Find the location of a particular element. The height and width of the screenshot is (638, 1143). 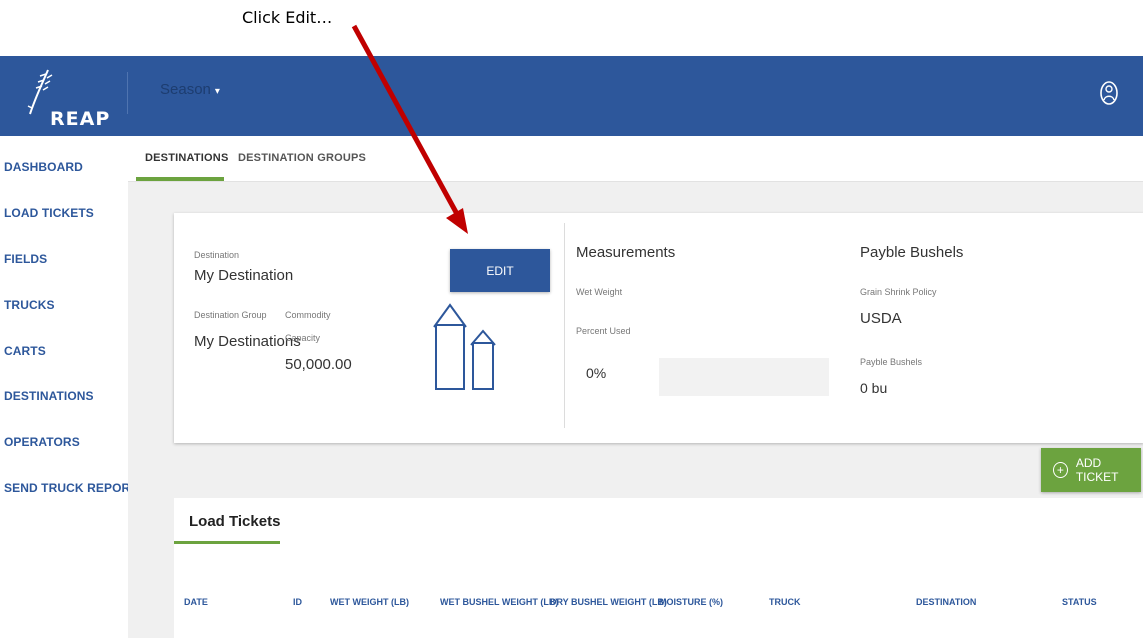

column-header-destination: DESTINATION is located at coordinates (946, 602).